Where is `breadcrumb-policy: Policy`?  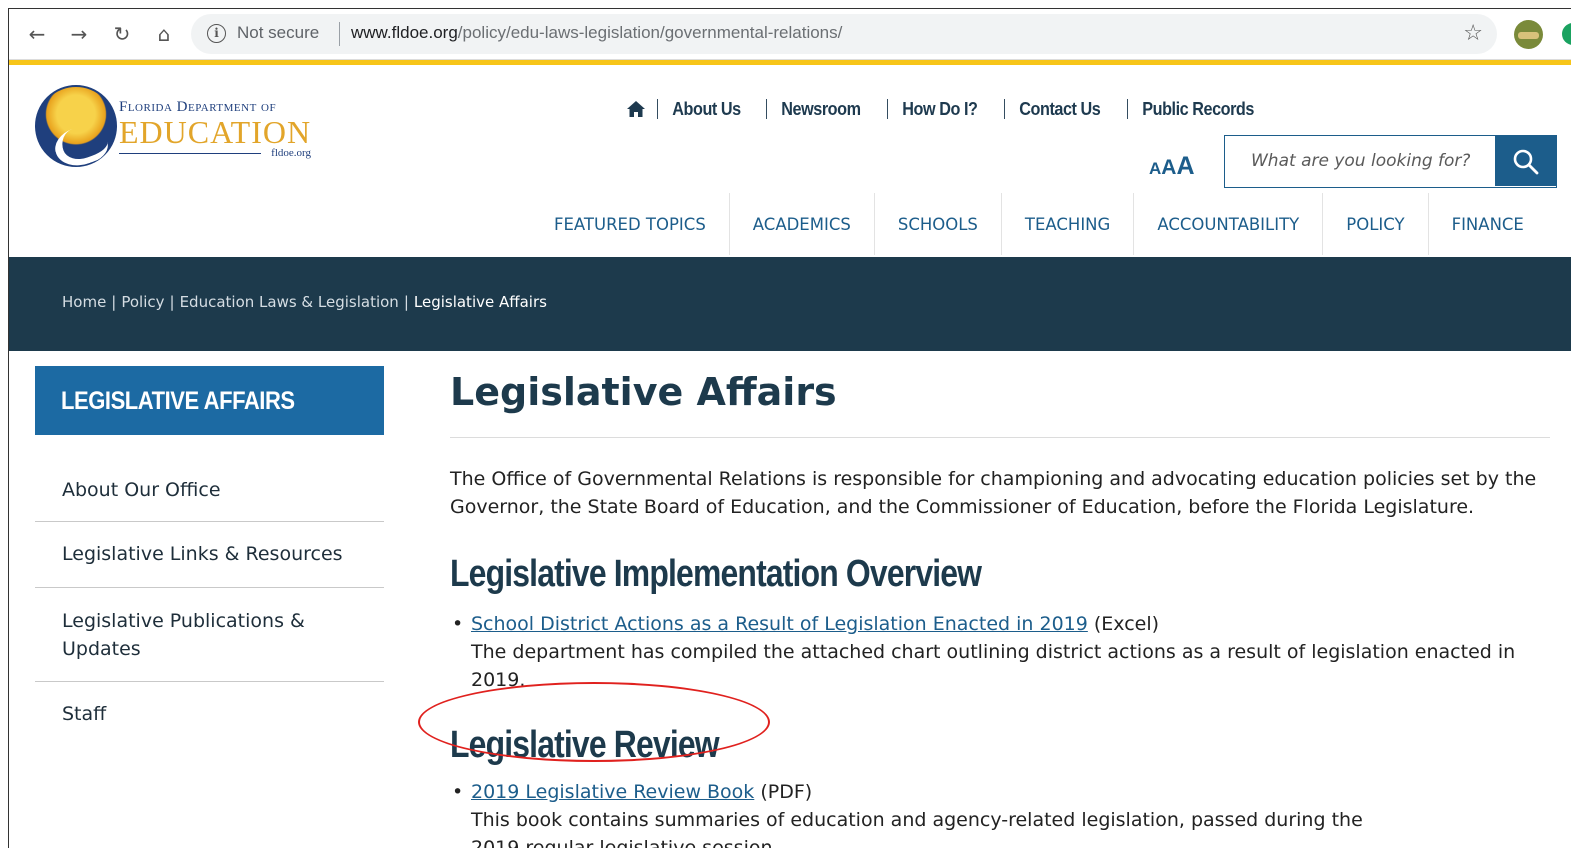
breadcrumb-policy: Policy is located at coordinates (142, 302).